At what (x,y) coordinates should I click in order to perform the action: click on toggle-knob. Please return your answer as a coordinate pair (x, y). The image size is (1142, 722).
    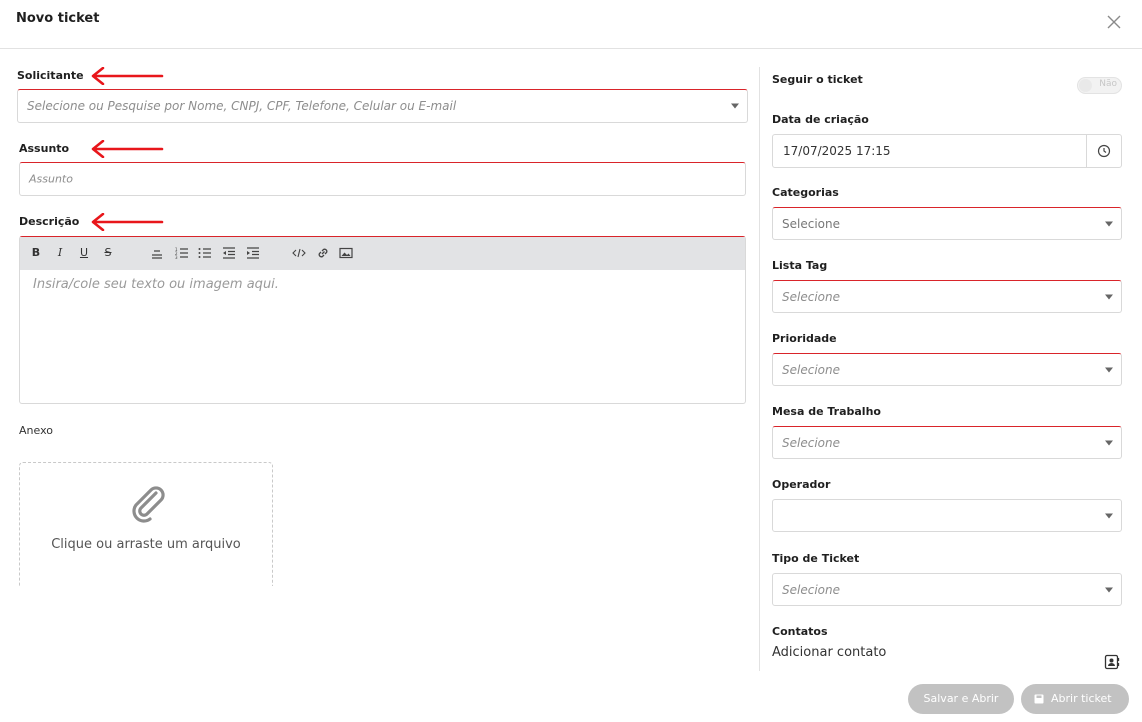
    Looking at the image, I should click on (1085, 85).